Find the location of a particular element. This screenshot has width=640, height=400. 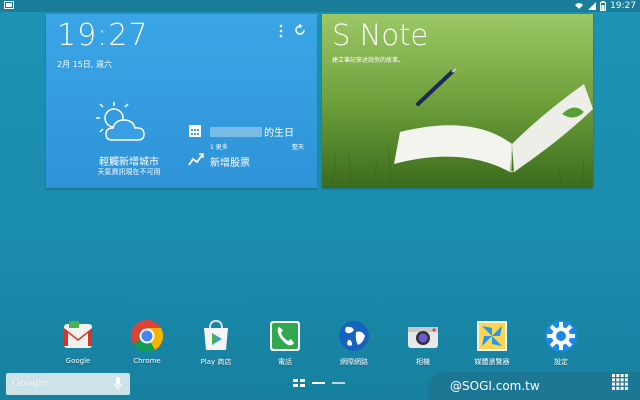

page-indicator is located at coordinates (319, 383).